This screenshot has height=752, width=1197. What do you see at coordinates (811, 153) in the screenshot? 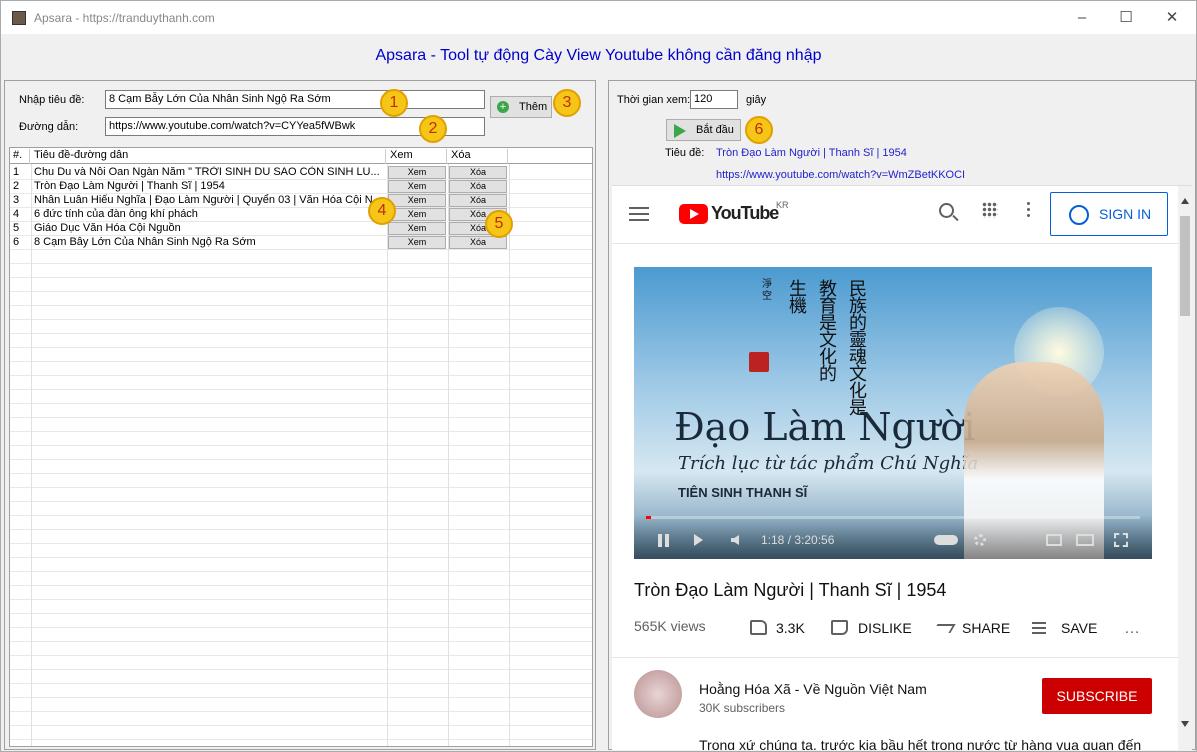
I see `current-title-value: Tròn Đạo Làm Người | Thanh Sĩ | 1954` at bounding box center [811, 153].